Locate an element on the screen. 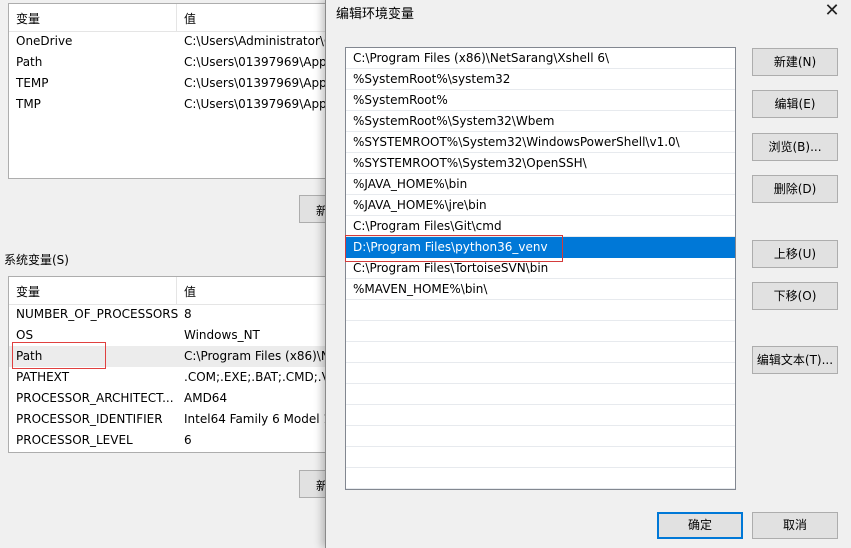  path-text: C:\Program Files\TortoiseSVN\bin is located at coordinates (451, 268).